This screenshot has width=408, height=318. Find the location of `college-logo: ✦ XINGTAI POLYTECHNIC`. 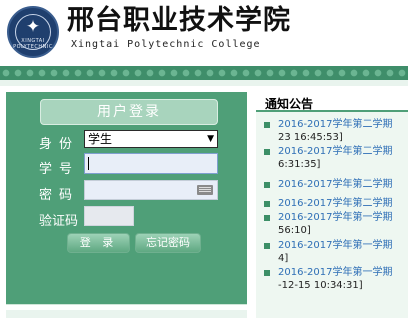

college-logo: ✦ XINGTAI POLYTECHNIC is located at coordinates (33, 32).